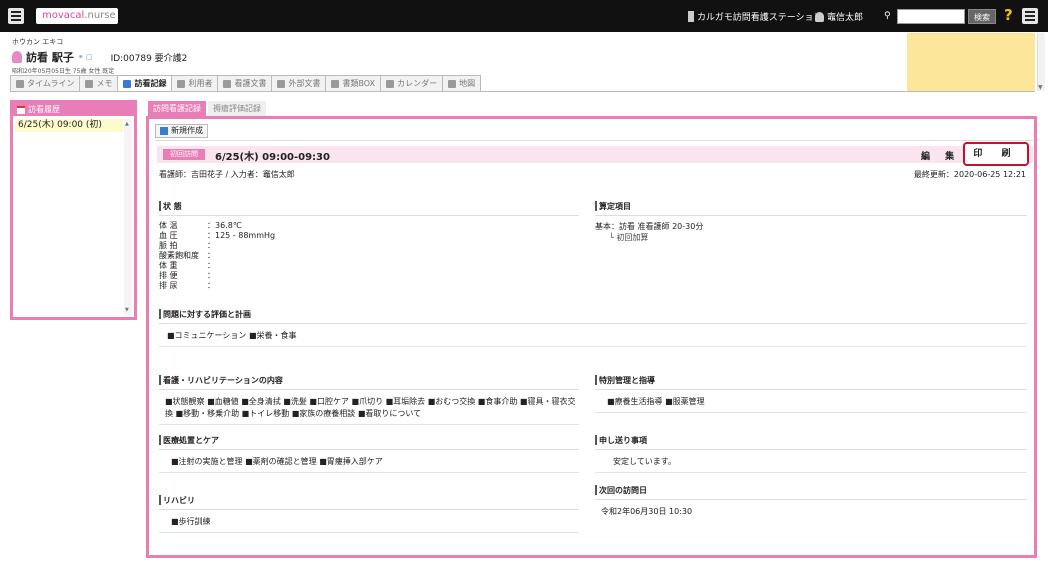  What do you see at coordinates (811, 394) in the screenshot?
I see `special-management-section: 特別管理と指導 ■療養生活指導 ■服薬管理` at bounding box center [811, 394].